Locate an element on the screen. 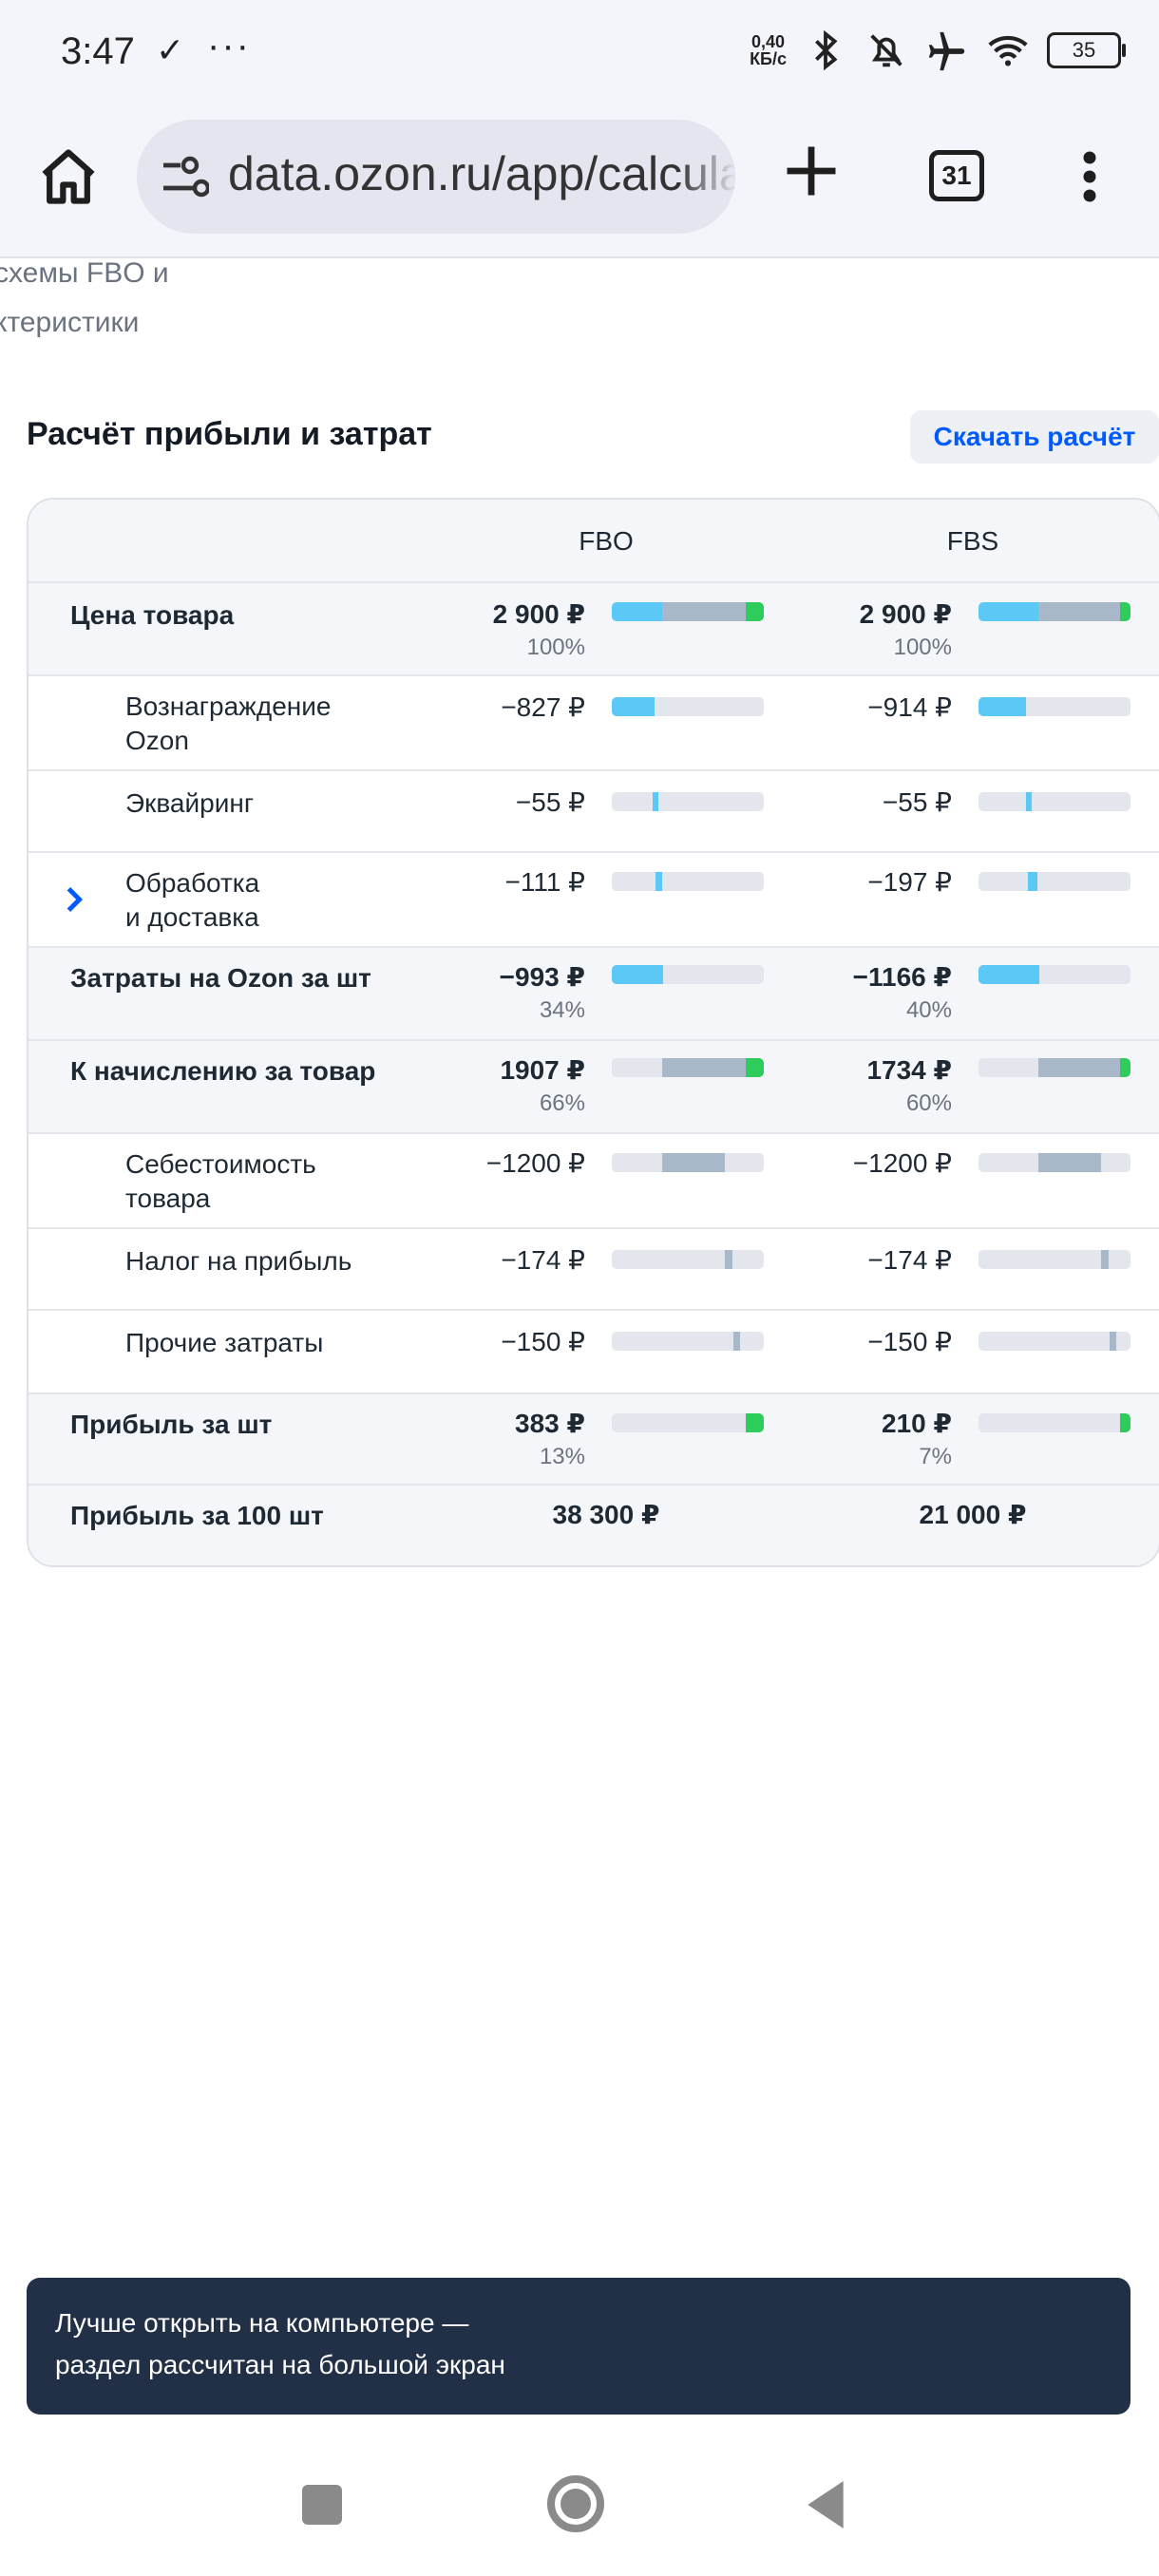 The width and height of the screenshot is (1159, 2576). row-label: Вознаграждение Ozon is located at coordinates (228, 724).